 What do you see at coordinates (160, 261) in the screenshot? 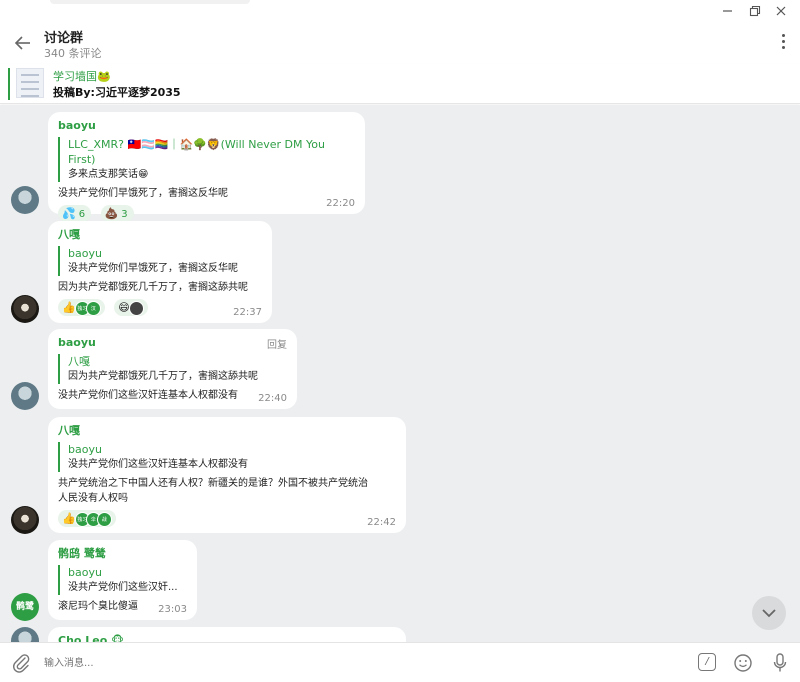
I see `reply-quote: baoyu 没共产党你们早饿死了，害搁这反华呢` at bounding box center [160, 261].